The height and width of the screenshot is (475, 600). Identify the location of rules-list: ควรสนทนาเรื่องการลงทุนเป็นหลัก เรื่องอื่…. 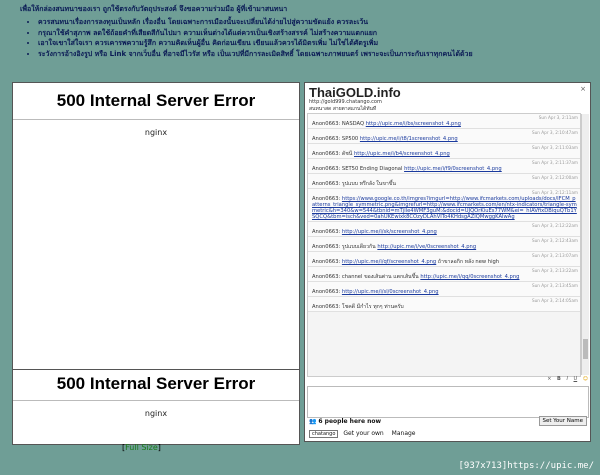
(305, 38).